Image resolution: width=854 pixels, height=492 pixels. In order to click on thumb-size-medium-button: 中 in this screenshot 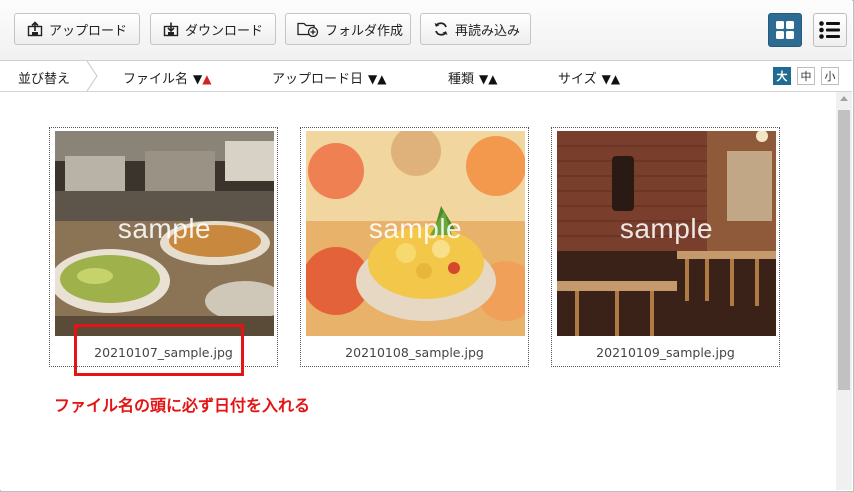, I will do `click(806, 76)`.